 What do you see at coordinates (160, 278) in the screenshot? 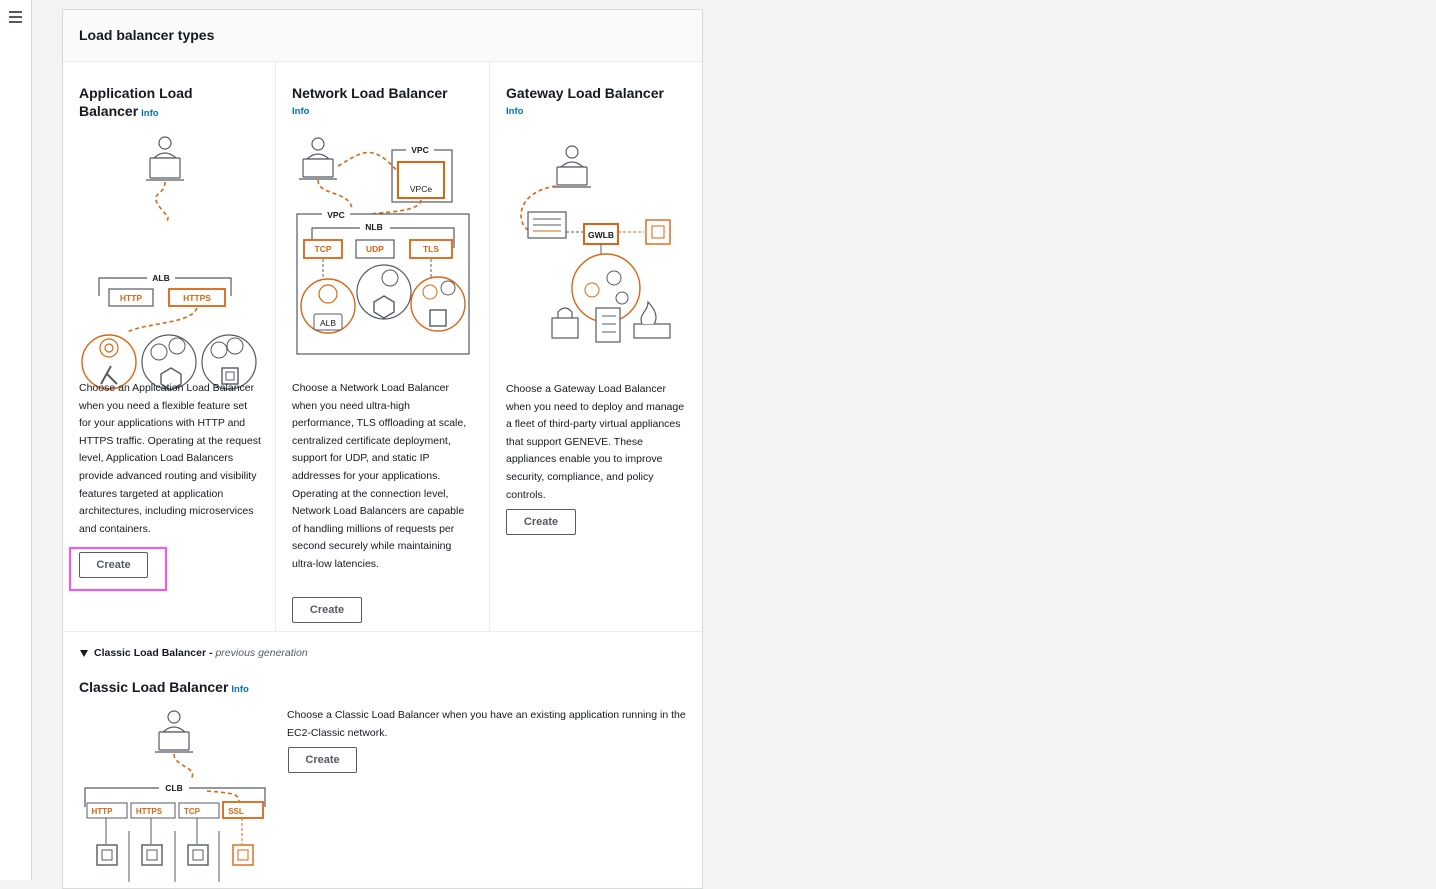
I see `alb-diagram-gateway-label: ALB` at bounding box center [160, 278].